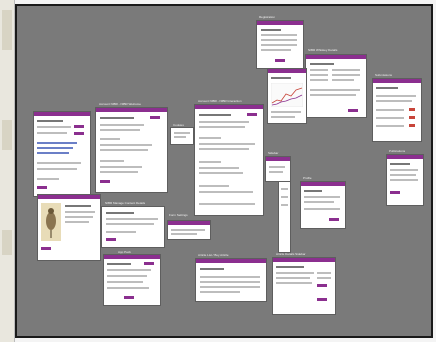 This screenshot has width=436, height=342. I want to click on input-line, so click(276, 50).